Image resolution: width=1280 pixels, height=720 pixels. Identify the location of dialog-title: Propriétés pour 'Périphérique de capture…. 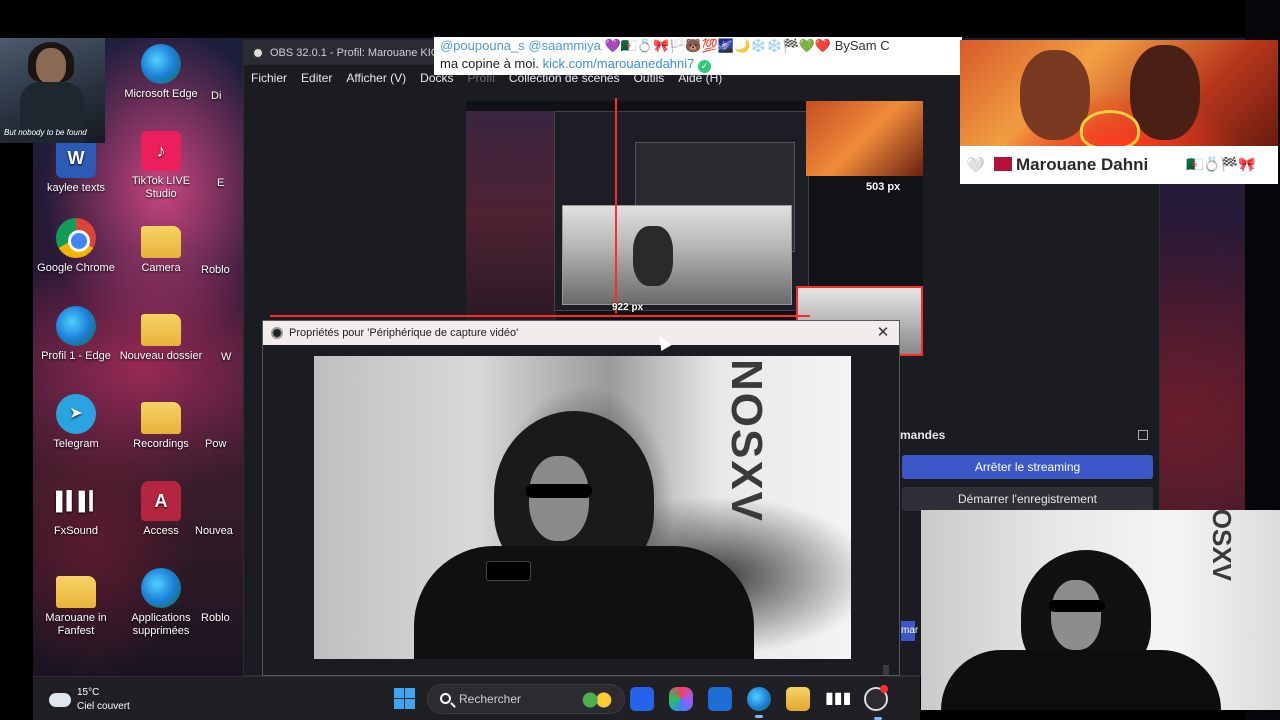
(404, 333).